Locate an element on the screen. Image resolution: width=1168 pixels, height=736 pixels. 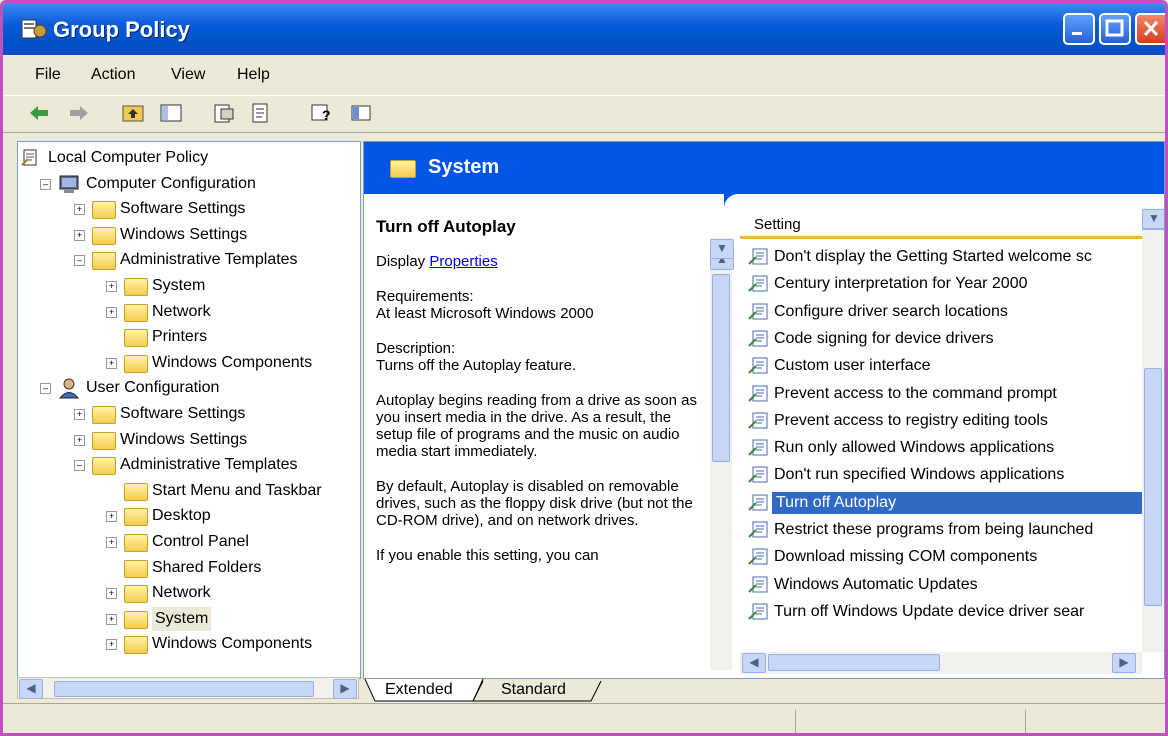
list-horizontal-scrollbar: ◀ ▶ is located at coordinates (941, 663).